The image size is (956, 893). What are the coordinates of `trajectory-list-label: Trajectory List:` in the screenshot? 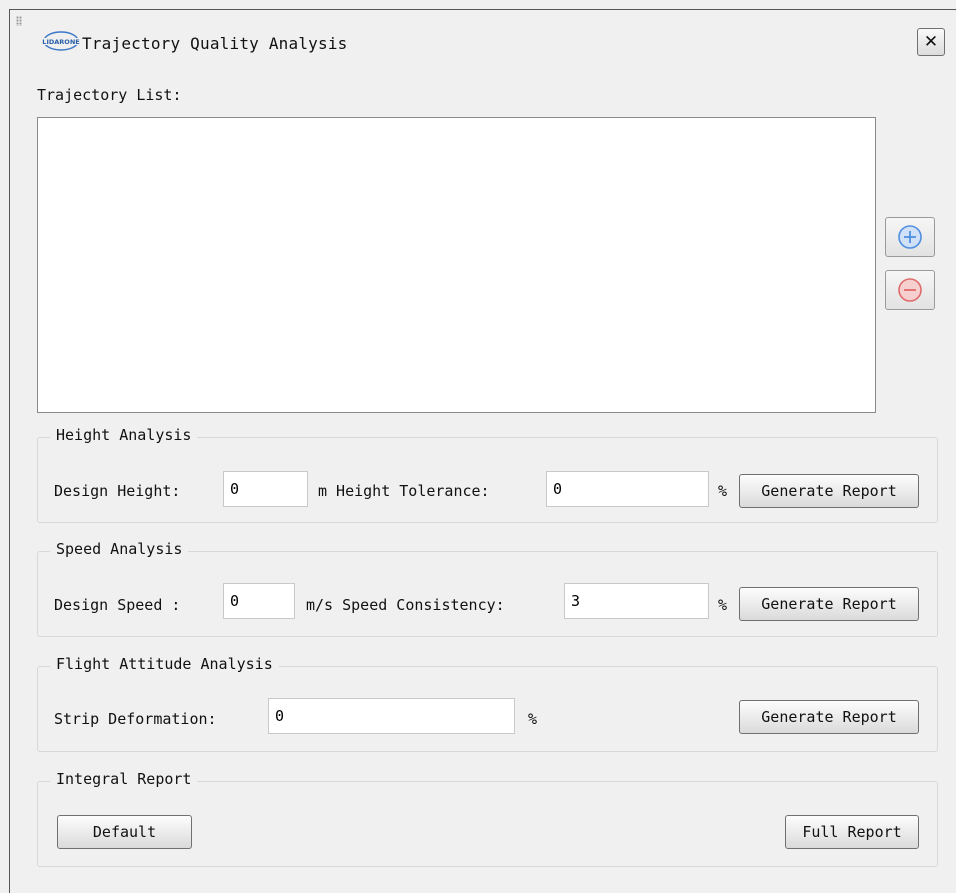 It's located at (109, 95).